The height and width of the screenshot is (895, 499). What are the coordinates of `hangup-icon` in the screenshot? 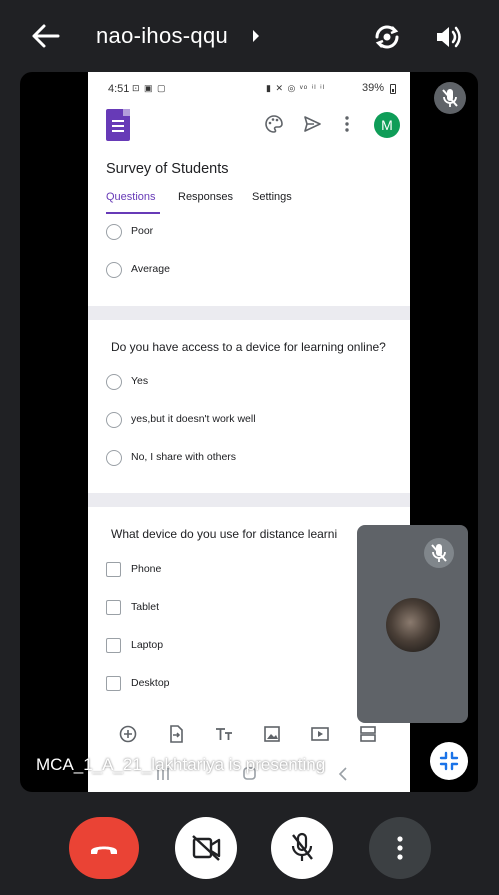 It's located at (104, 850).